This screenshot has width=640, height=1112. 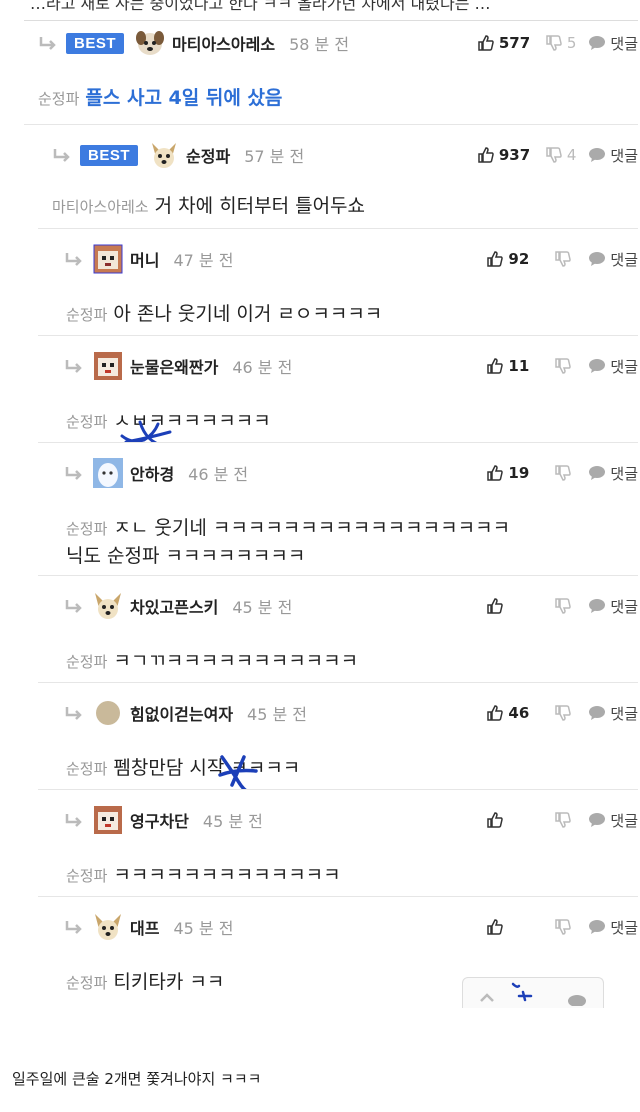 I want to click on comment-author: 순정파, so click(x=208, y=155).